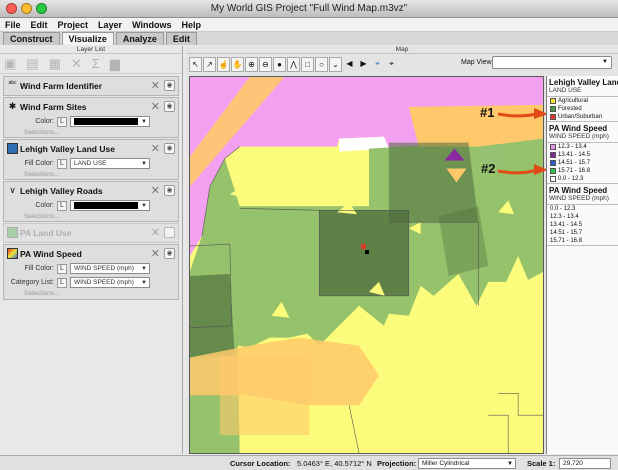 The image size is (618, 470). What do you see at coordinates (265, 64) in the screenshot?
I see `zoom-out-icon: ⊖` at bounding box center [265, 64].